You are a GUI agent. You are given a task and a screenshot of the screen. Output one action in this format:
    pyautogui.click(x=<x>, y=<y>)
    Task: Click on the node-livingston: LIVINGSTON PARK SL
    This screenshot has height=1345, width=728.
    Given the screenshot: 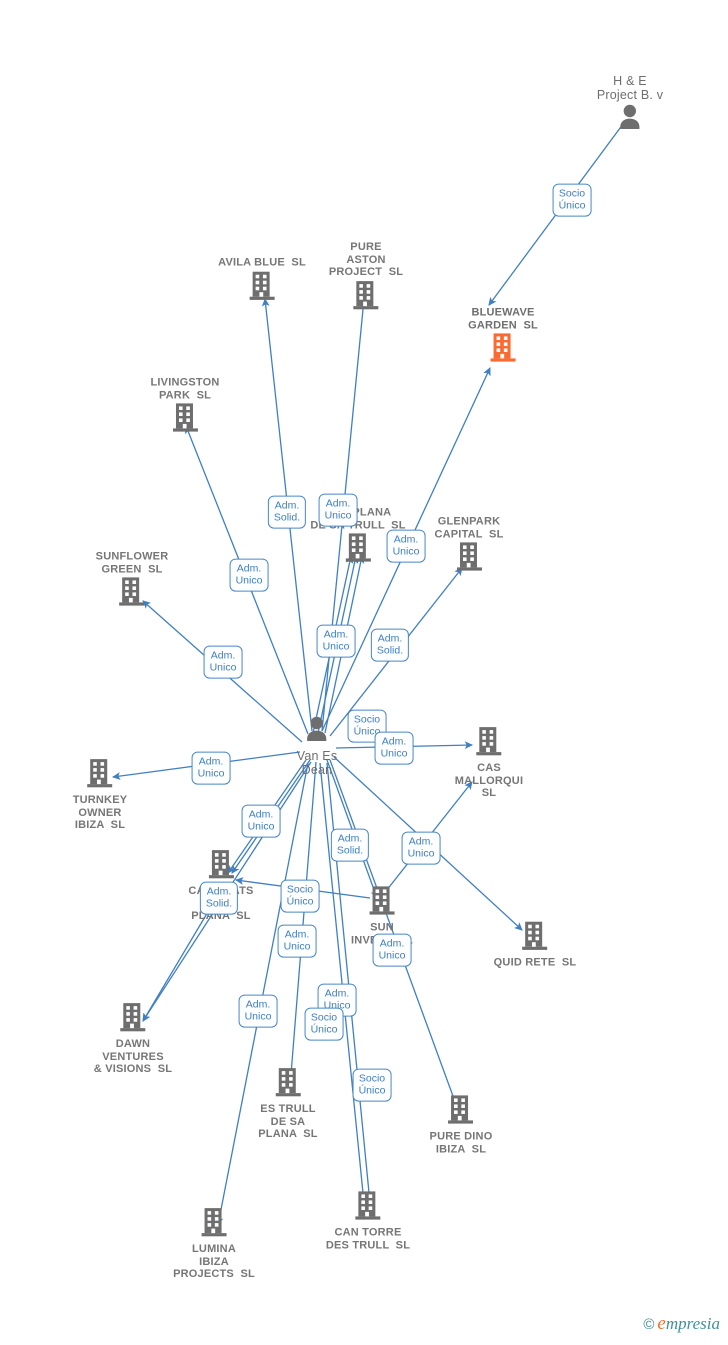 What is the action you would take?
    pyautogui.click(x=184, y=406)
    